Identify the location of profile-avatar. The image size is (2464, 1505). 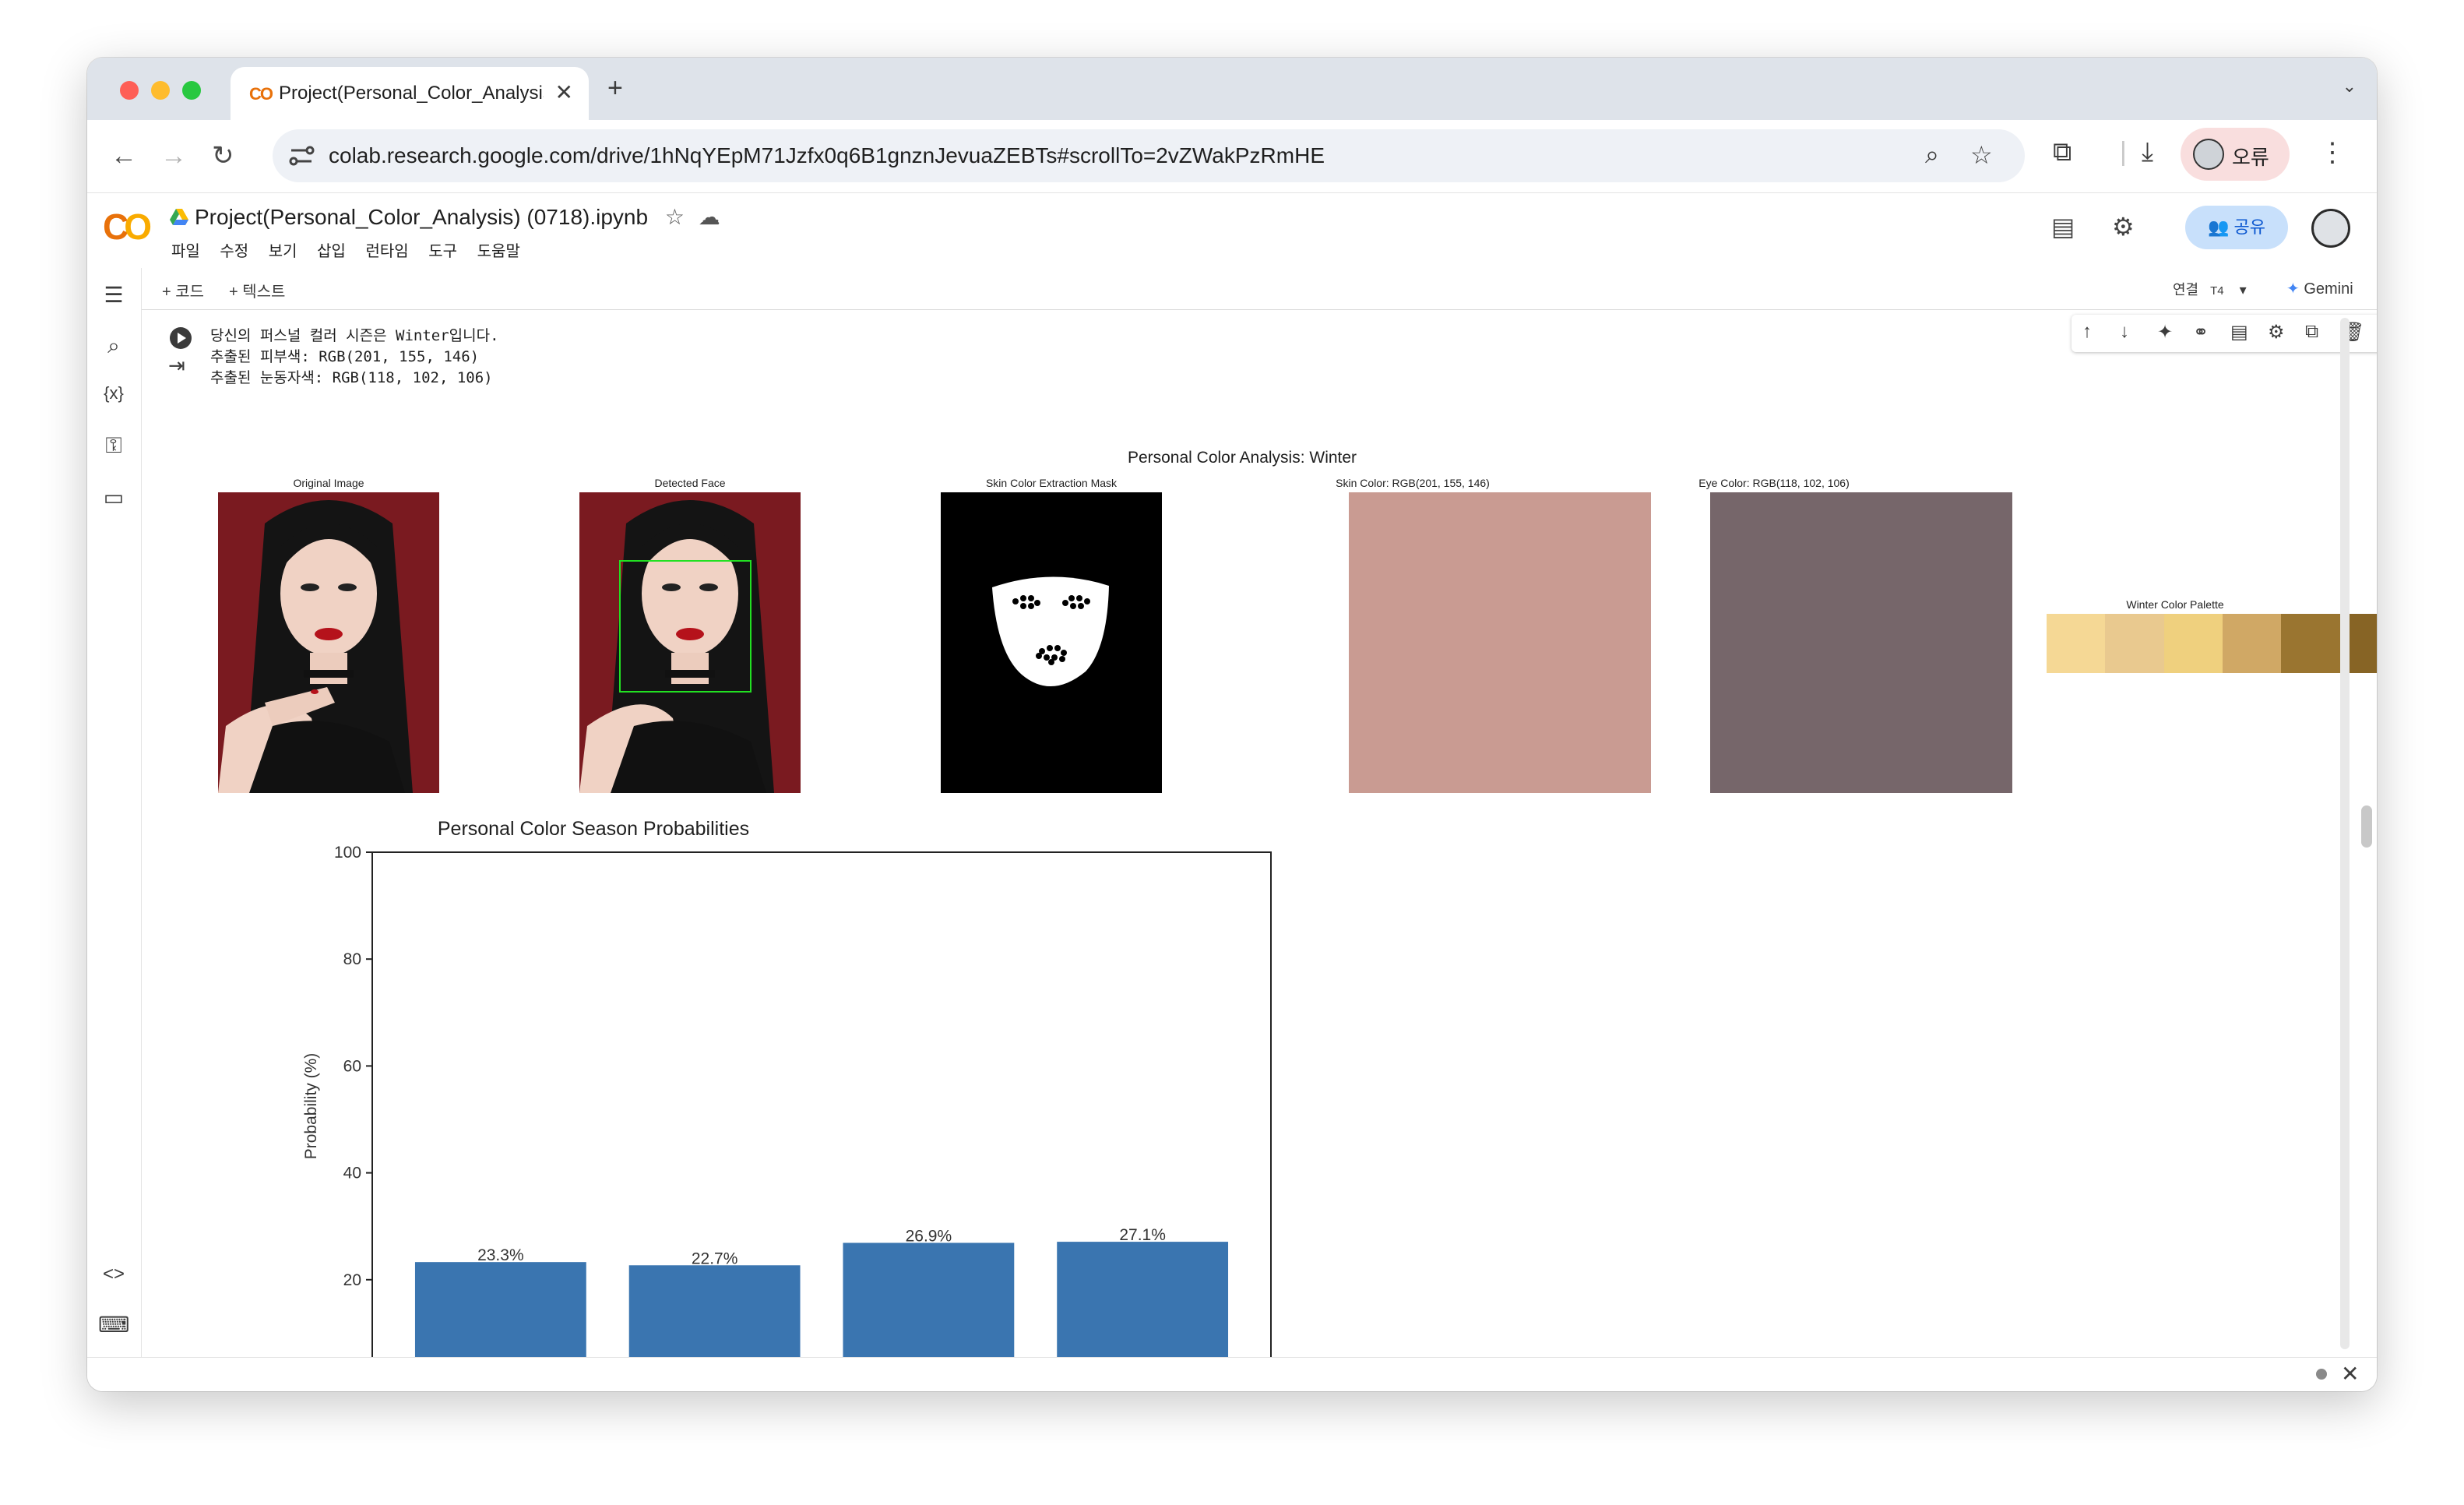
(2208, 154).